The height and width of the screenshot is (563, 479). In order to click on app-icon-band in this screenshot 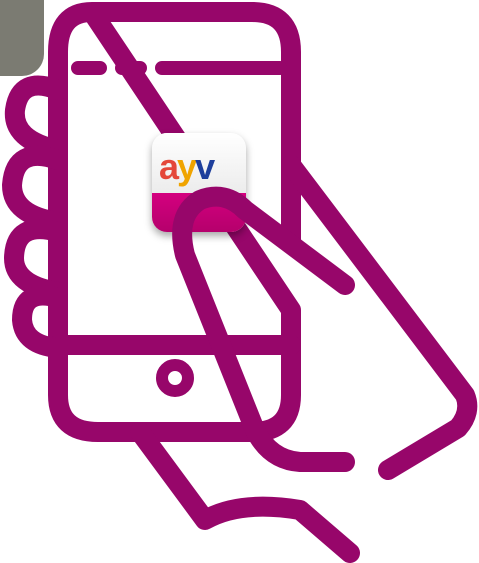, I will do `click(199, 212)`.